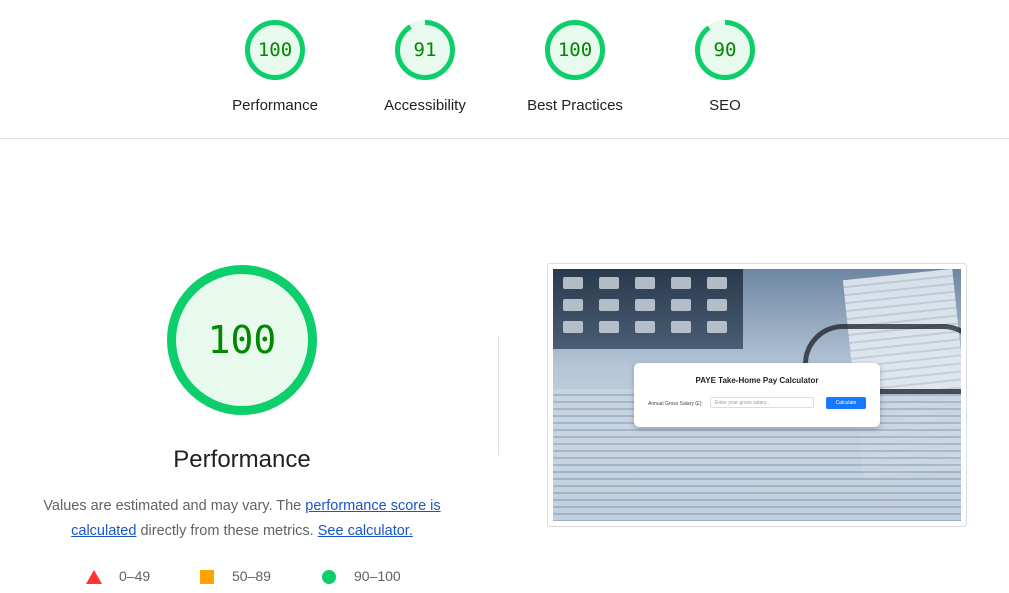 The image size is (1009, 593). What do you see at coordinates (94, 577) in the screenshot?
I see `triangle-icon` at bounding box center [94, 577].